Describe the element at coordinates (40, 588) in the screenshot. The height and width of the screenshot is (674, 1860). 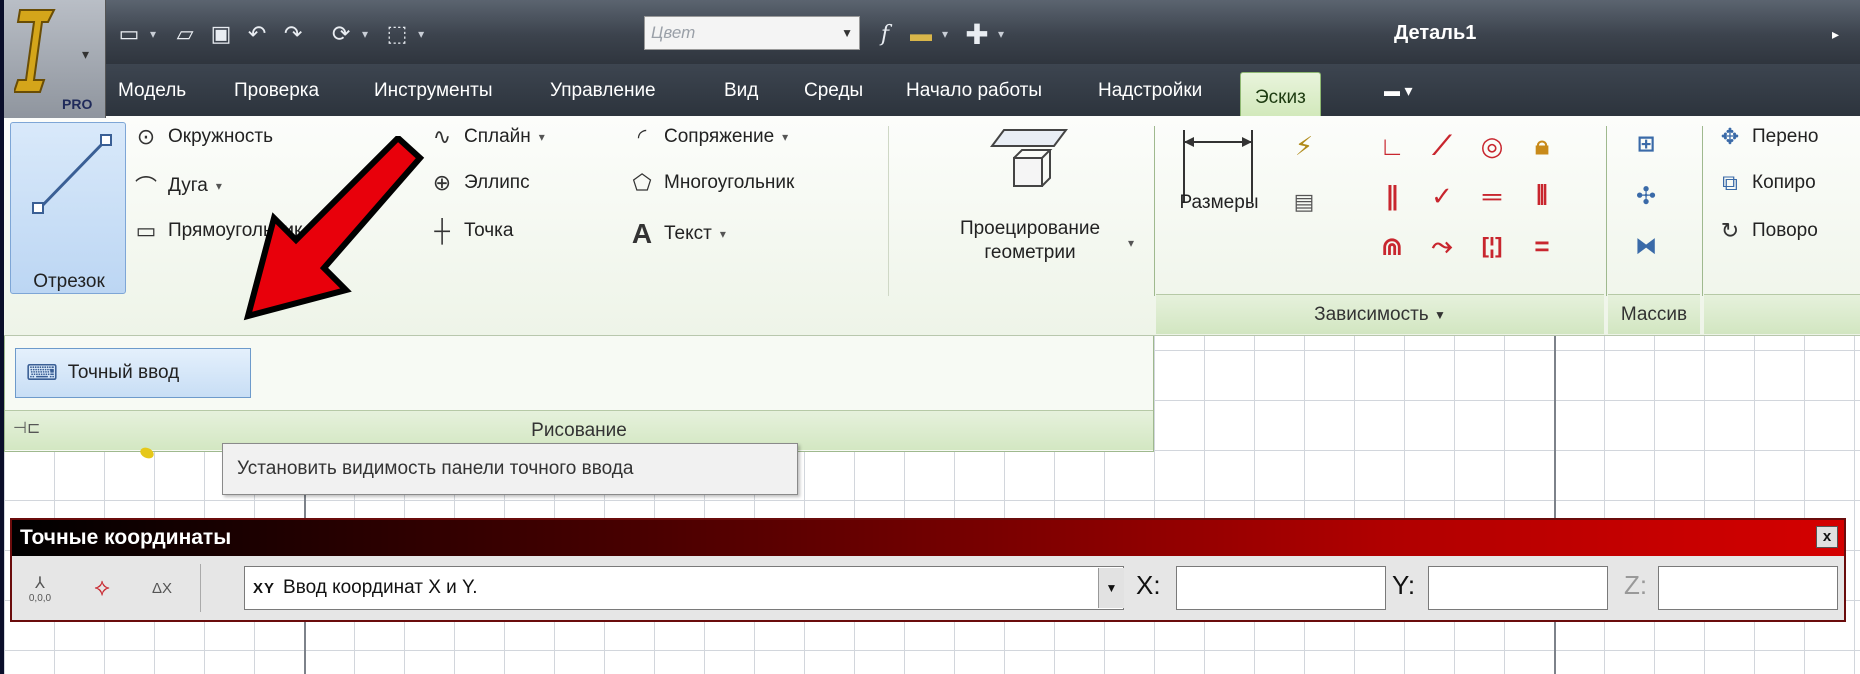
I see `origin-button: ⅄ 0,0,0` at that location.